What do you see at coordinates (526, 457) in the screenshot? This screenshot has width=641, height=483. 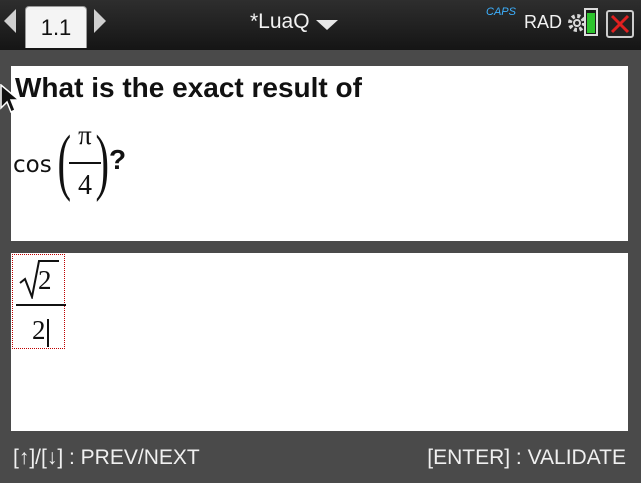 I see `footer-validate-hint: [ENTER] : VALIDATE` at bounding box center [526, 457].